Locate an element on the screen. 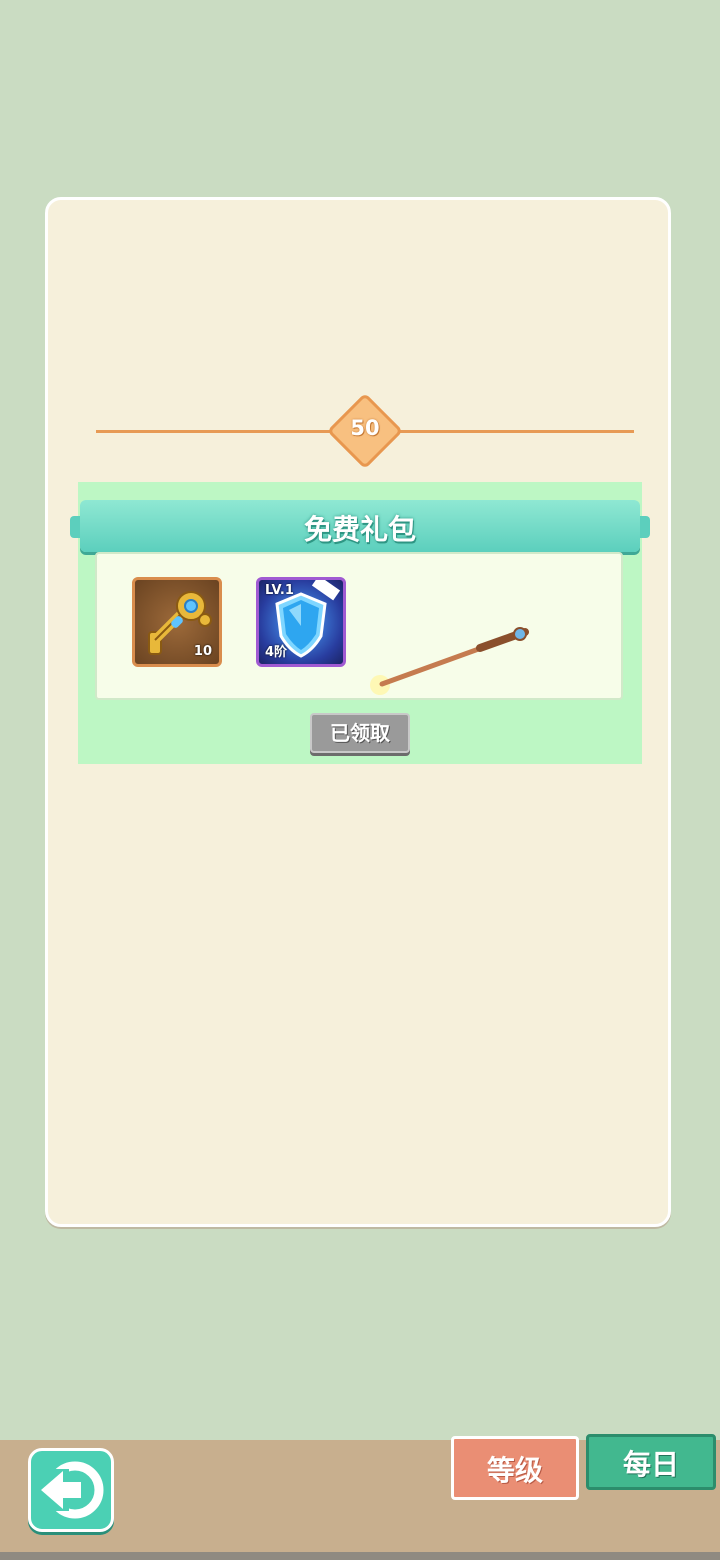 This screenshot has width=720, height=1560. reward-item-shield: LV.1 4阶 is located at coordinates (301, 622).